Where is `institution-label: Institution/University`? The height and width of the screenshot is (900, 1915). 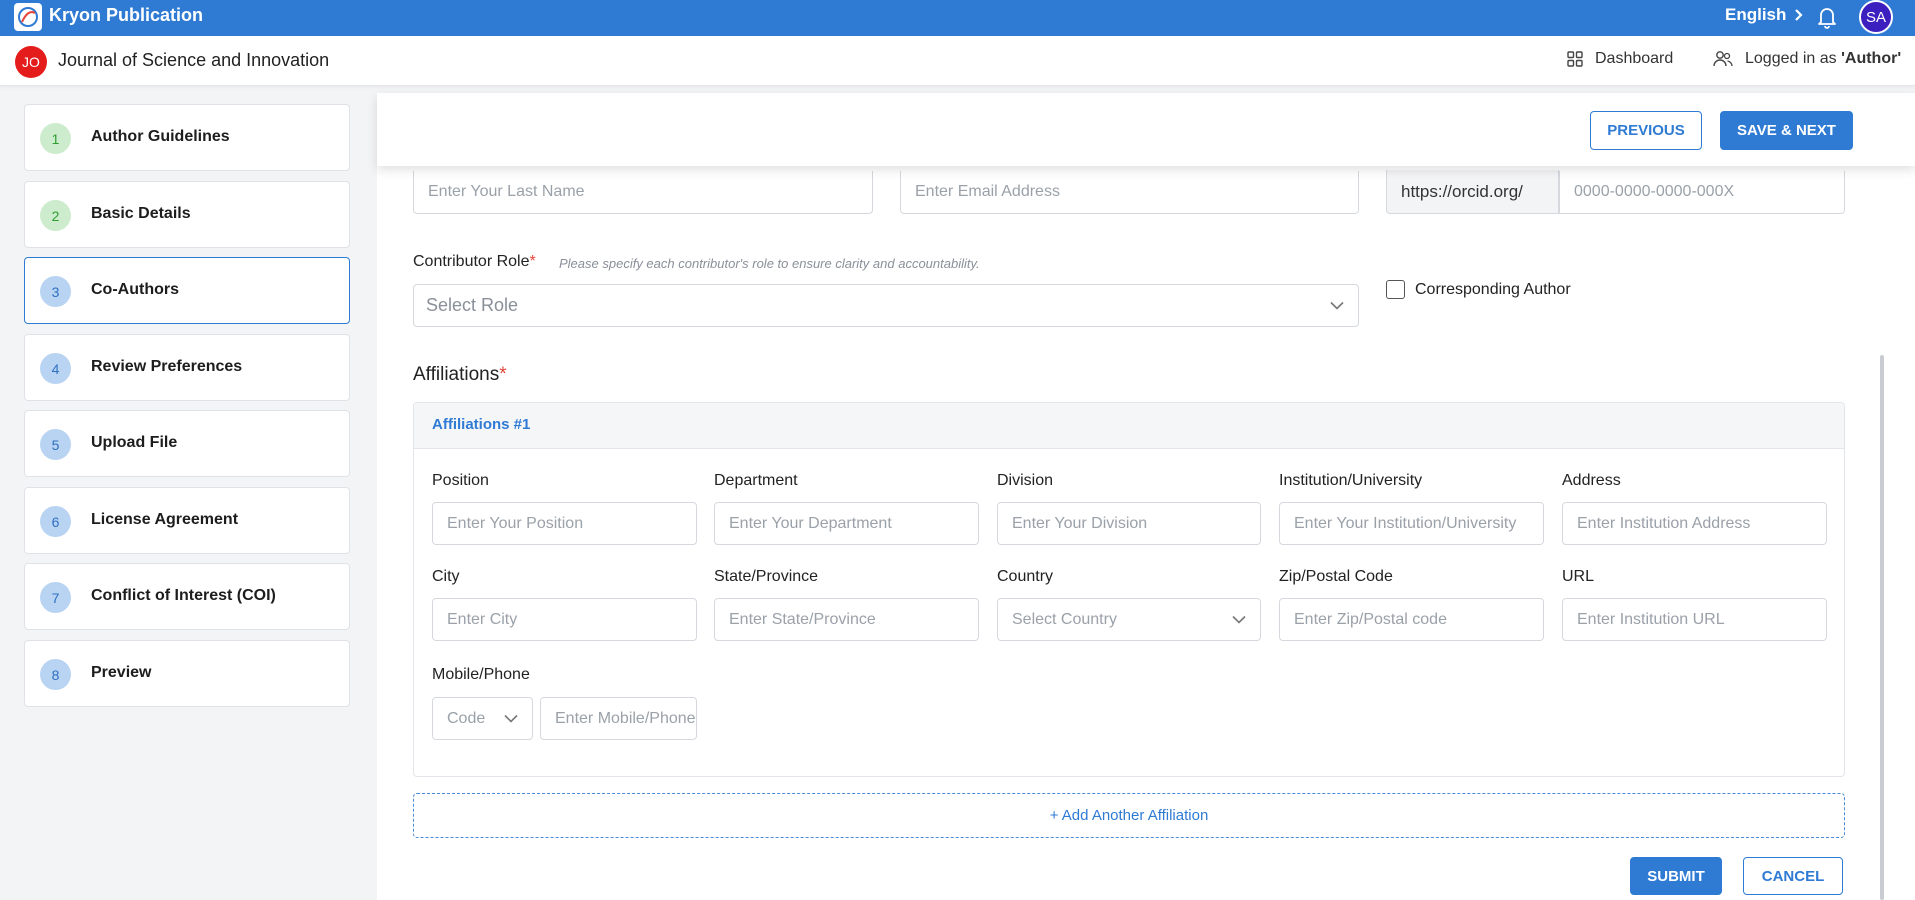
institution-label: Institution/University is located at coordinates (1351, 480).